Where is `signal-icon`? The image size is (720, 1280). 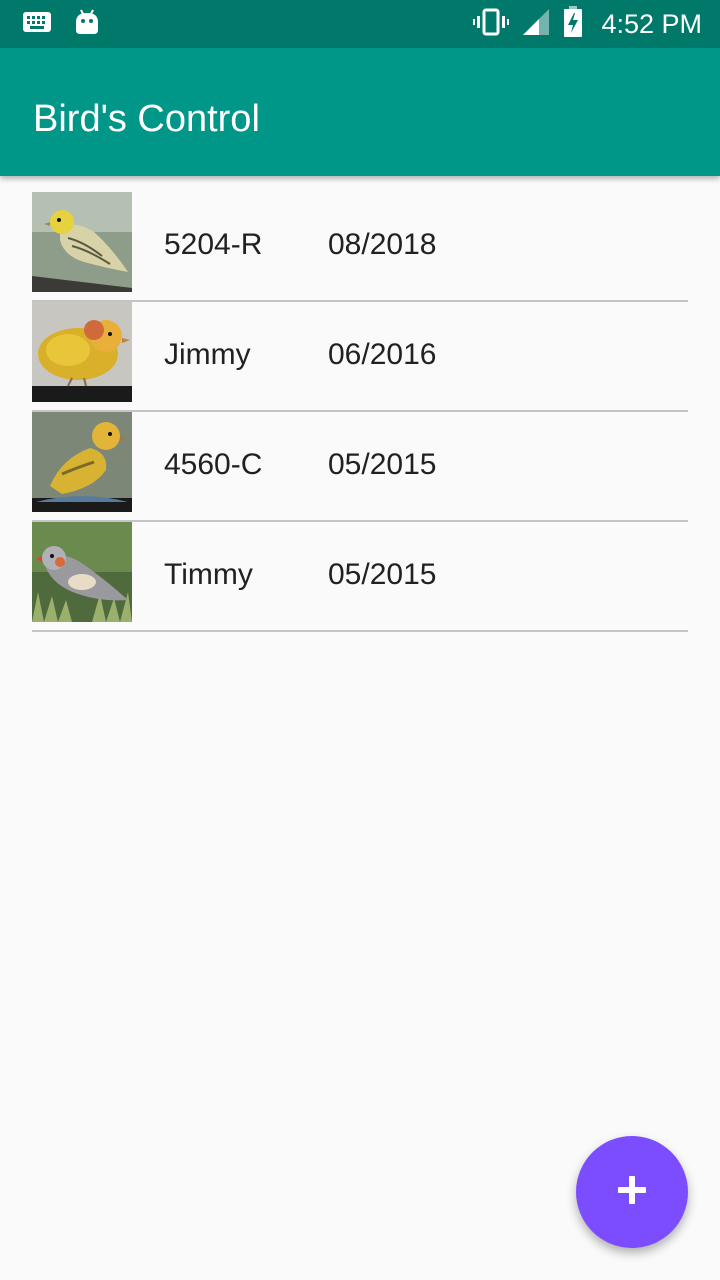
signal-icon is located at coordinates (536, 24).